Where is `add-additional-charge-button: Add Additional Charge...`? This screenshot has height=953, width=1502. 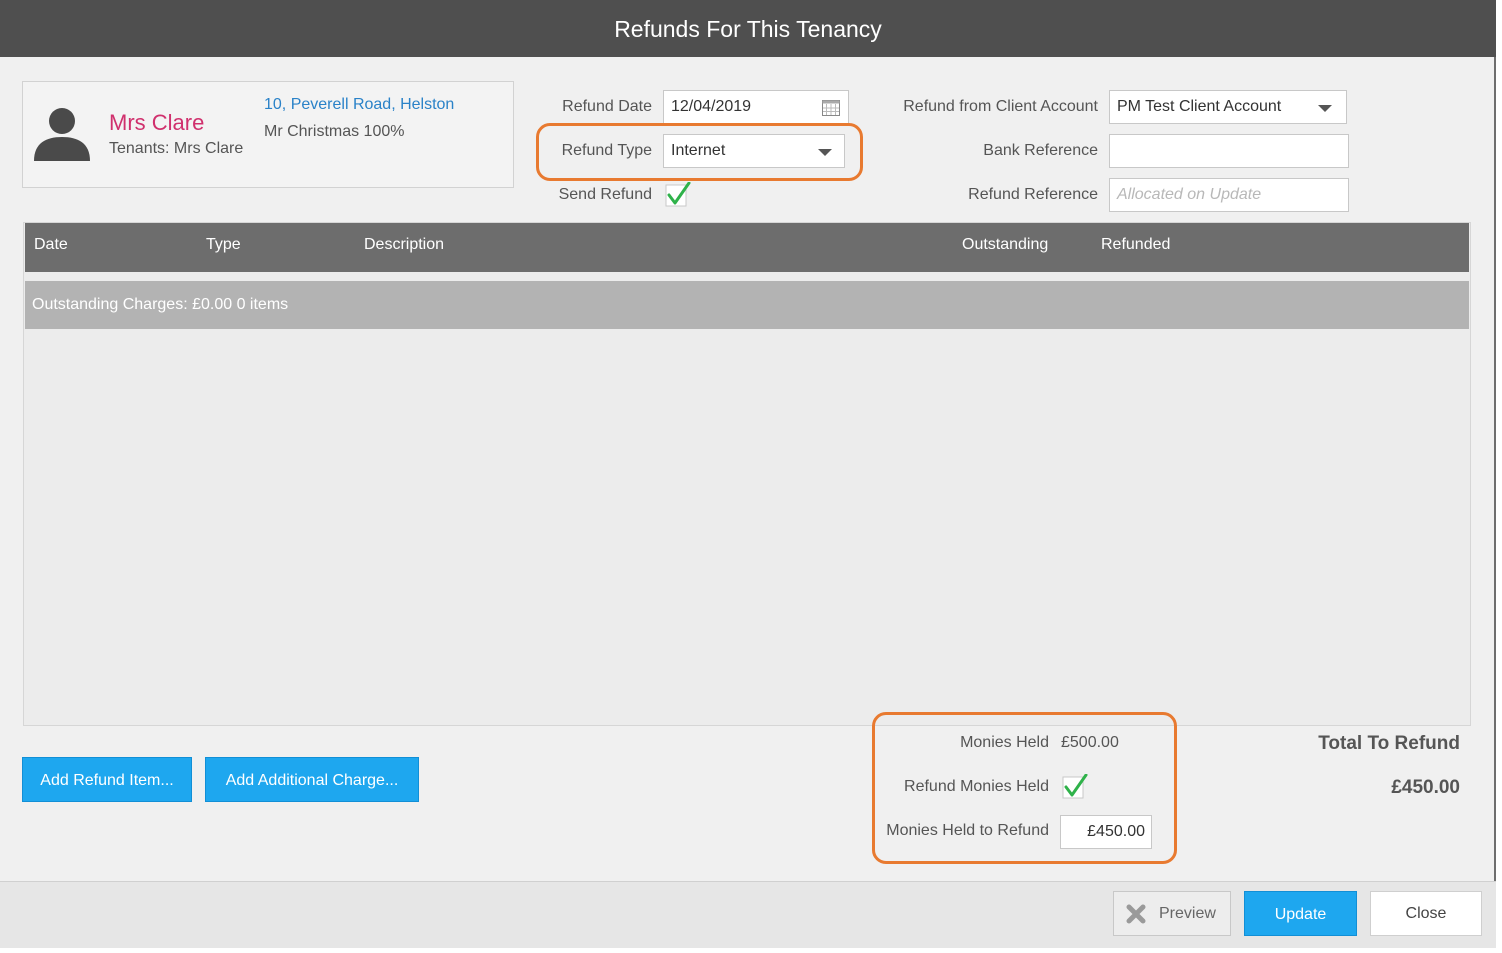 add-additional-charge-button: Add Additional Charge... is located at coordinates (312, 779).